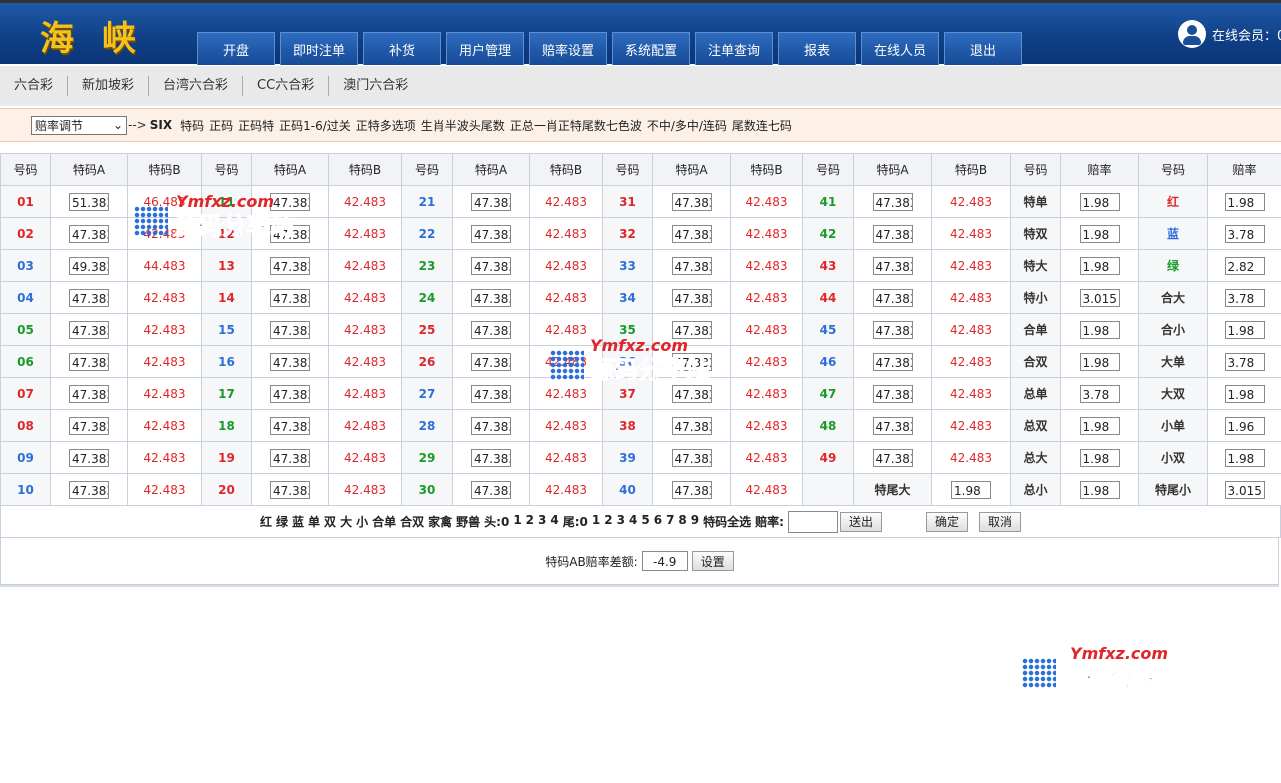 This screenshot has height=783, width=1281. I want to click on quick-select-9: 家禽, so click(440, 521).